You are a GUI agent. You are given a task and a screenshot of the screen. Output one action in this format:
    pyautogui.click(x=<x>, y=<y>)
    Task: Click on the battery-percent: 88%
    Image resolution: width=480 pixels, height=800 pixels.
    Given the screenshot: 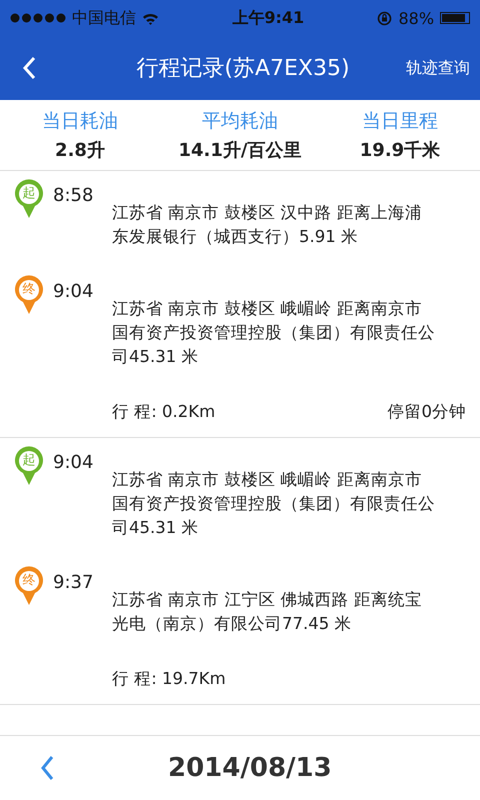 What is the action you would take?
    pyautogui.click(x=416, y=18)
    